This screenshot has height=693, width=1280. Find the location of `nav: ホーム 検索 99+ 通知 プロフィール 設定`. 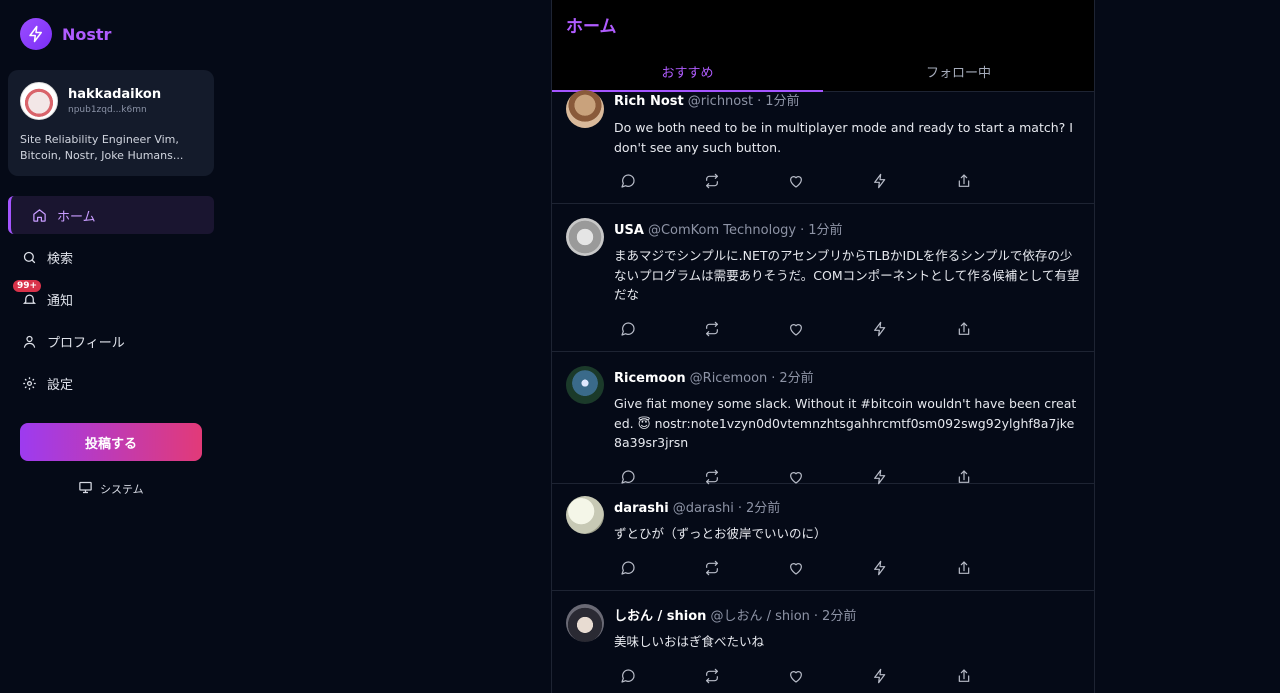

nav: ホーム 検索 99+ 通知 プロフィール 設定 is located at coordinates (111, 301).